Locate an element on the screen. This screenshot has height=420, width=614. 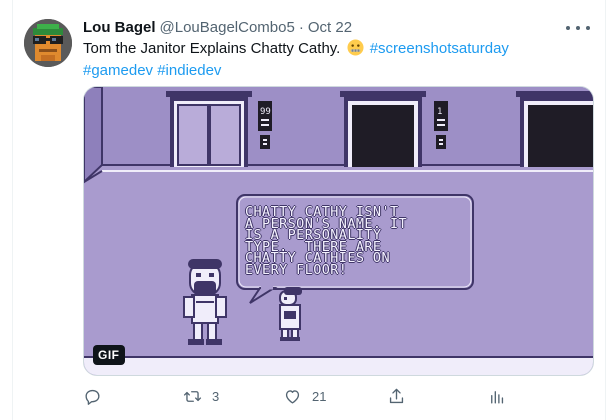
avatar is located at coordinates (48, 43).